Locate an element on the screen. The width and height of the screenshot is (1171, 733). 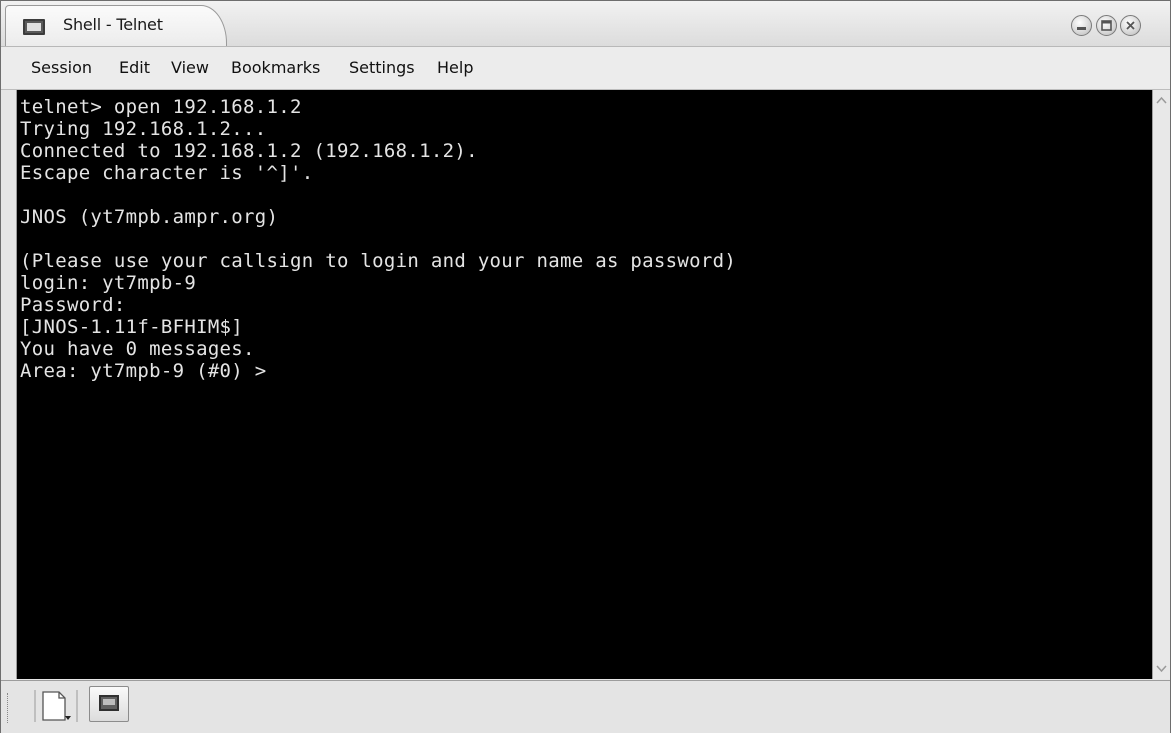
close-icon is located at coordinates (1130, 25).